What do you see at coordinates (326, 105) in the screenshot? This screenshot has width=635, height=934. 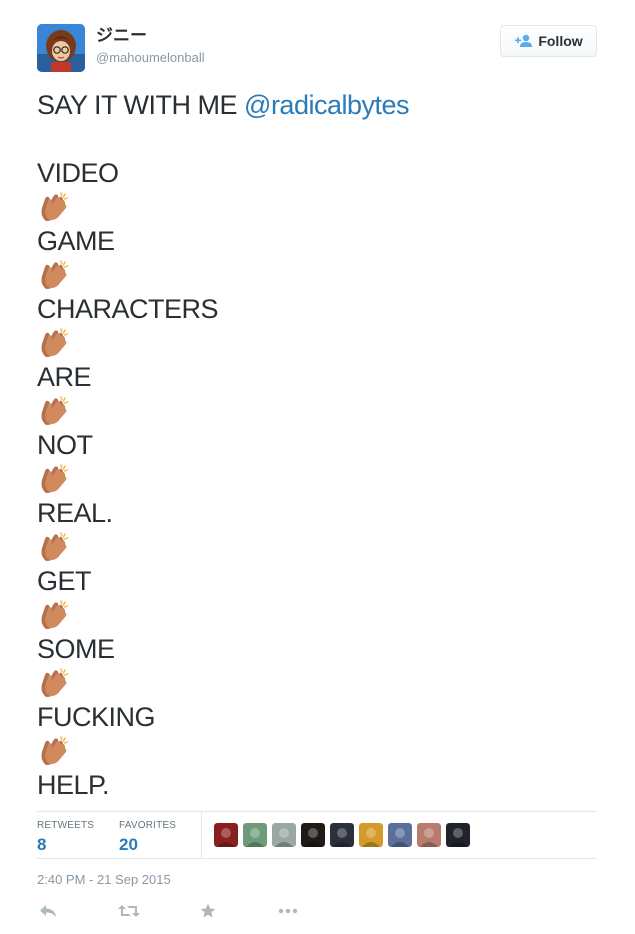 I see `mention-link: @radicalbytes` at bounding box center [326, 105].